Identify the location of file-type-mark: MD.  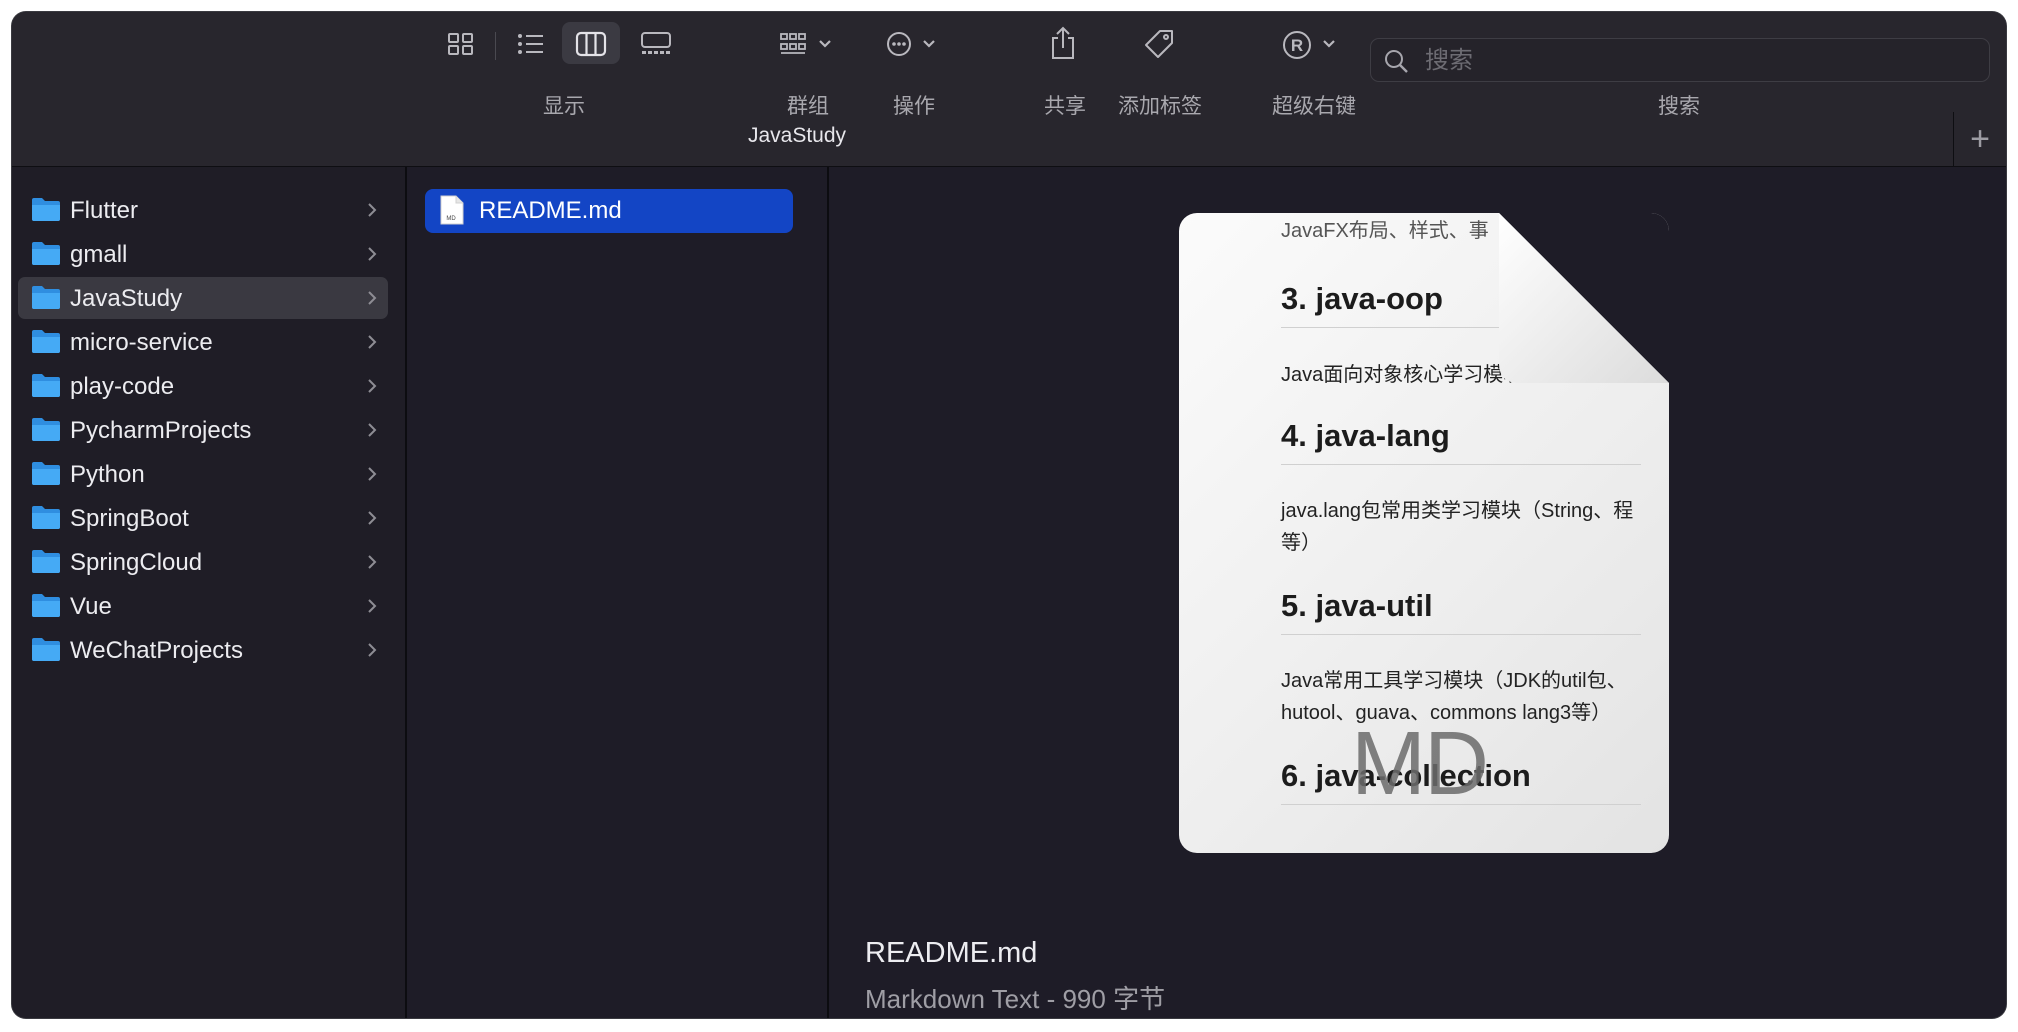
(1420, 764).